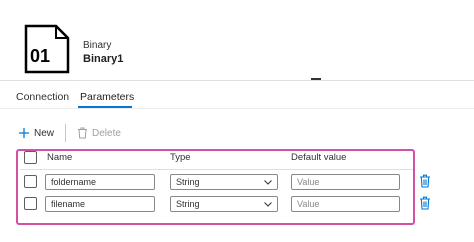 This screenshot has height=242, width=474. Describe the element at coordinates (82, 133) in the screenshot. I see `trash-icon` at that location.